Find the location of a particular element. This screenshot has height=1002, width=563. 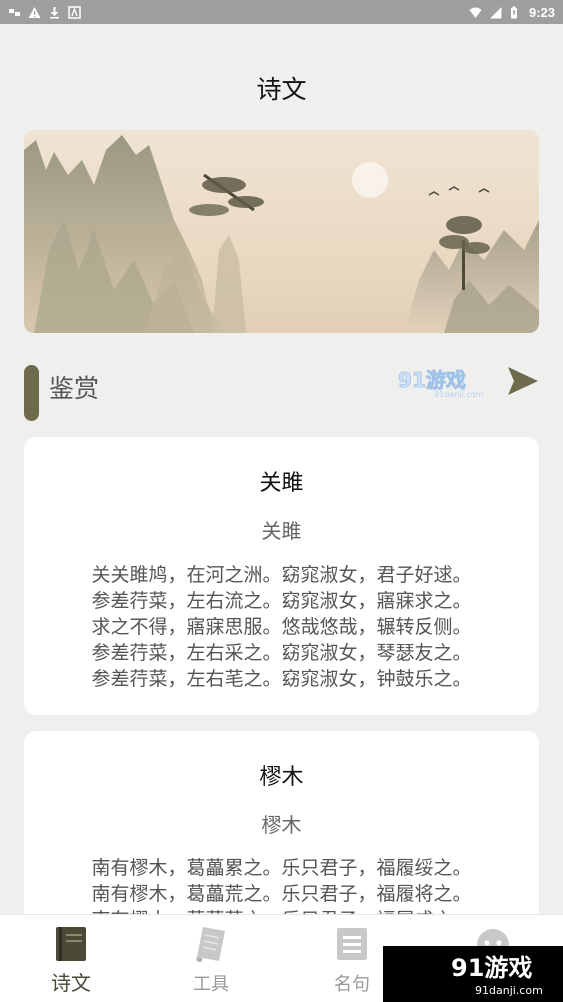

section-accent-bar is located at coordinates (31, 393).